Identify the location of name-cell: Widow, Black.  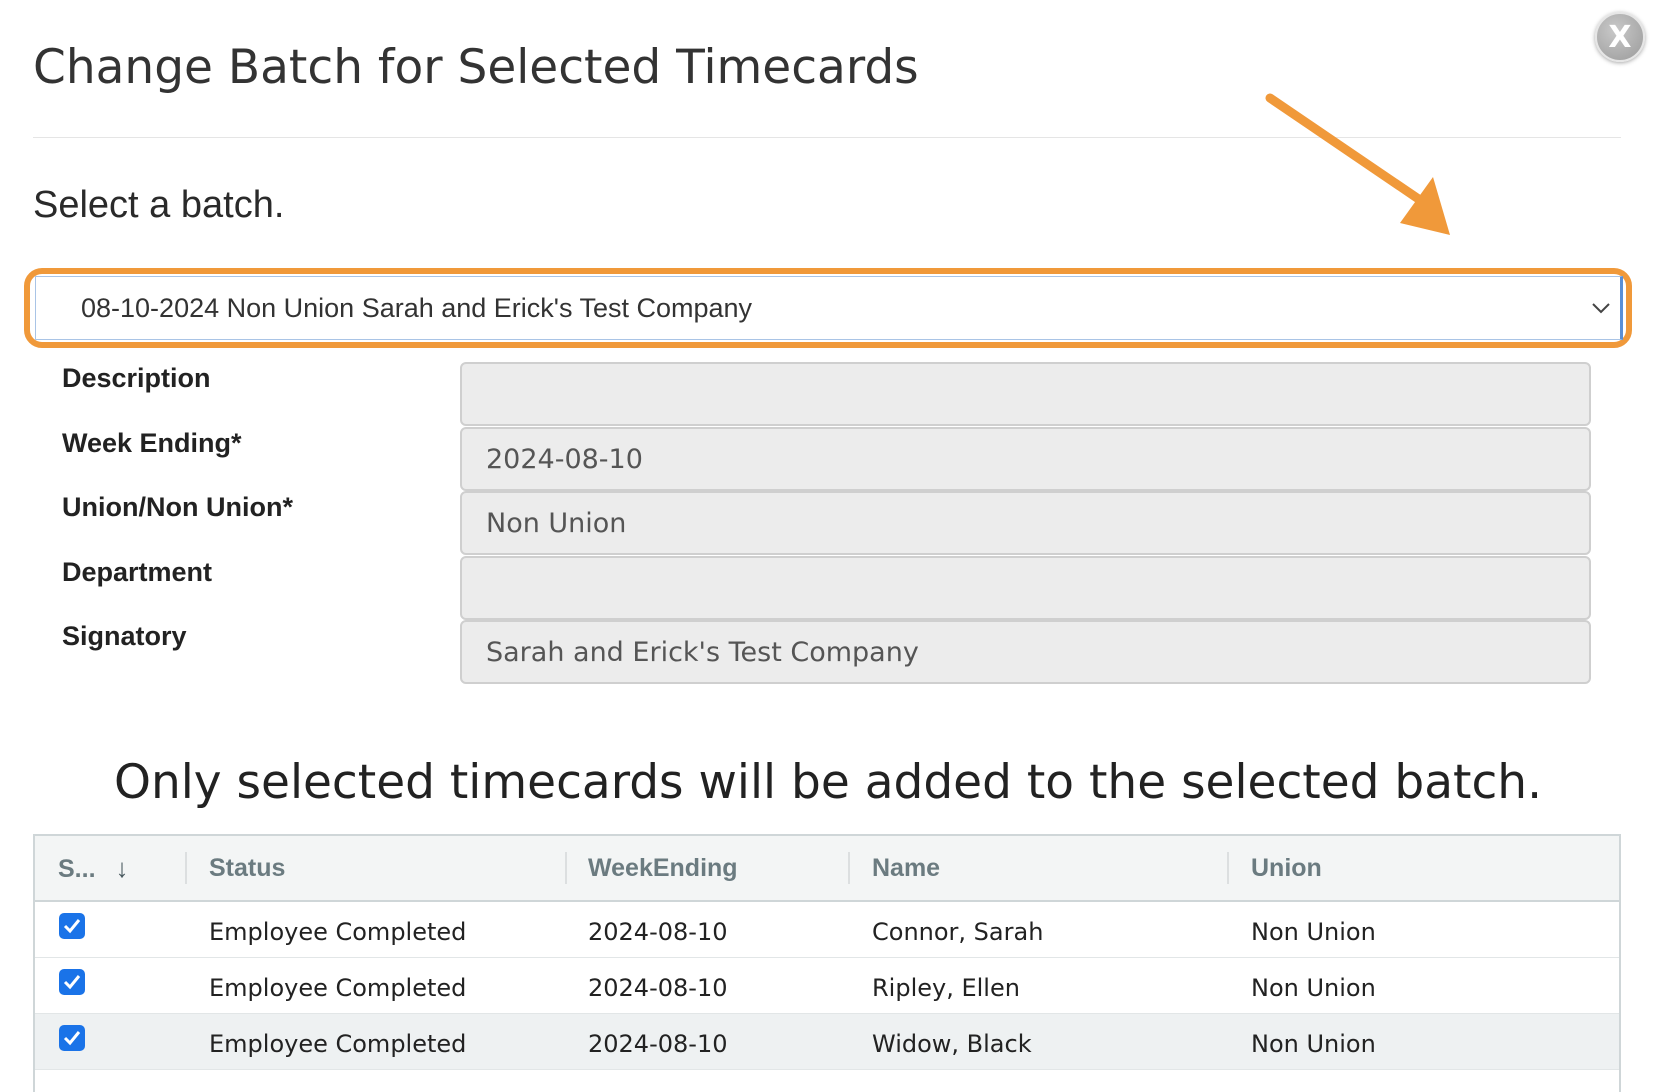
(952, 1044).